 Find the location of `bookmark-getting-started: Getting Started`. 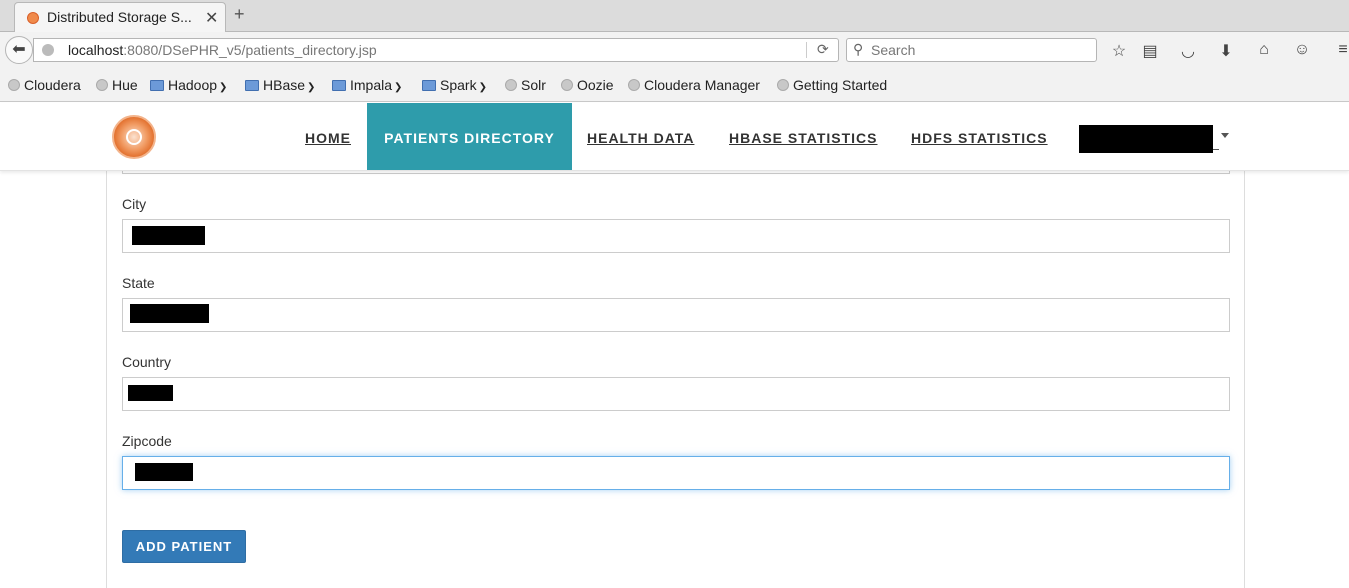

bookmark-getting-started: Getting Started is located at coordinates (832, 85).